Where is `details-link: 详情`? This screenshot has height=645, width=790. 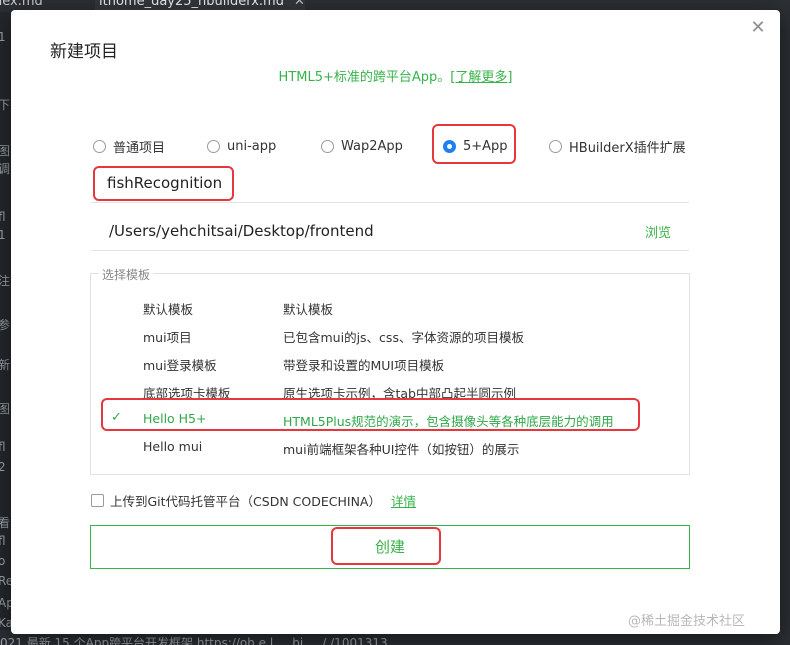 details-link: 详情 is located at coordinates (403, 500).